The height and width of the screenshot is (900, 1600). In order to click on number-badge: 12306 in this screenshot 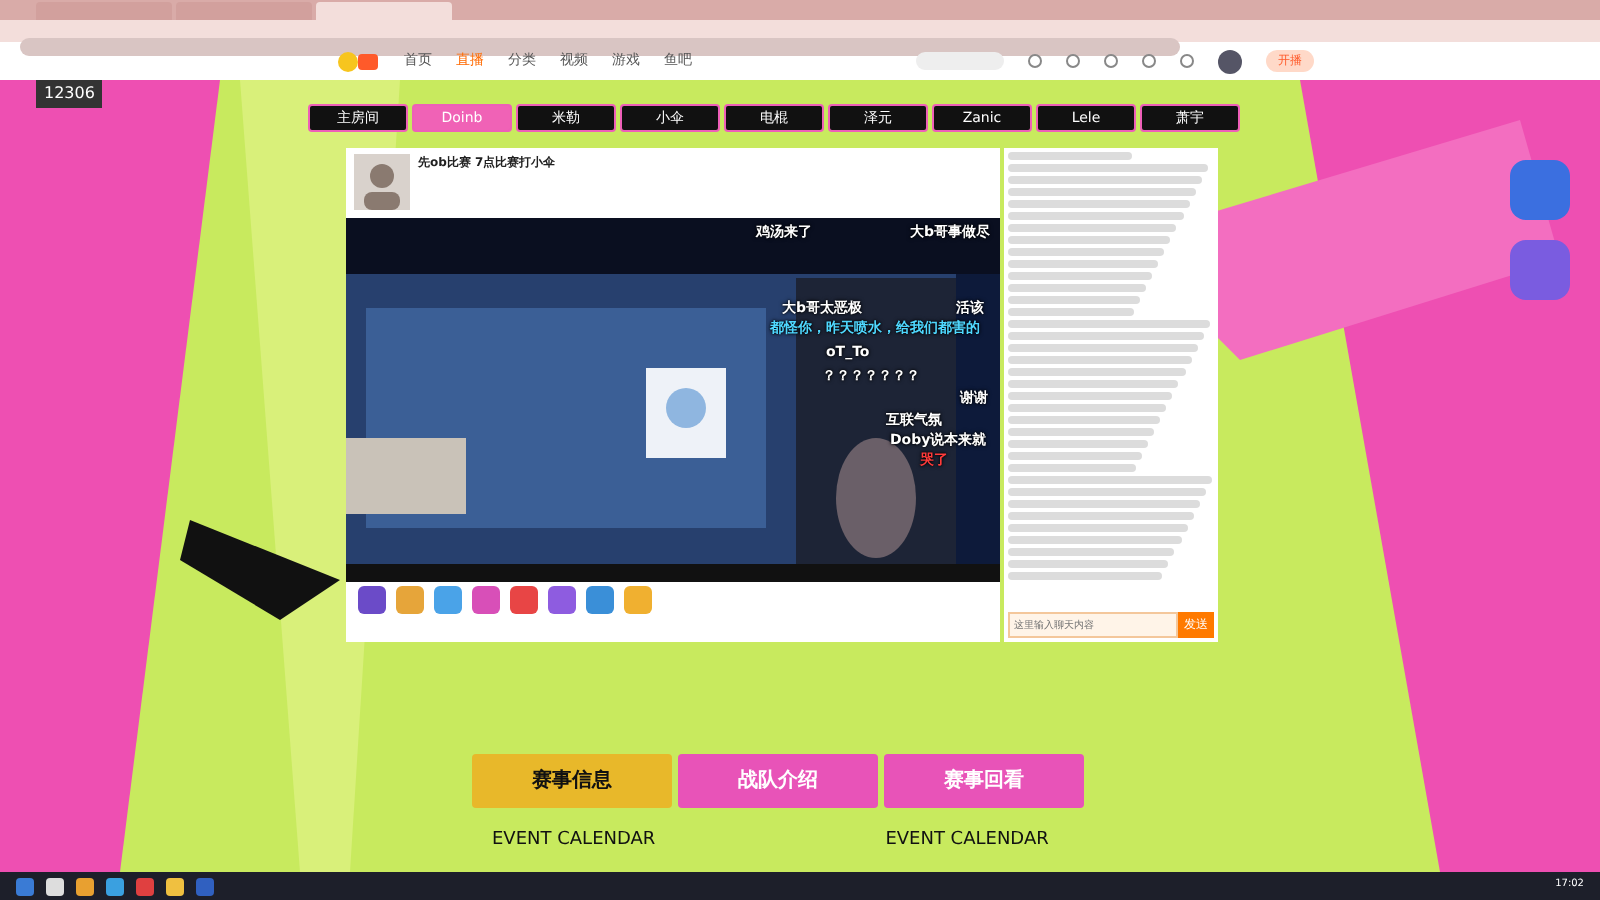, I will do `click(69, 94)`.